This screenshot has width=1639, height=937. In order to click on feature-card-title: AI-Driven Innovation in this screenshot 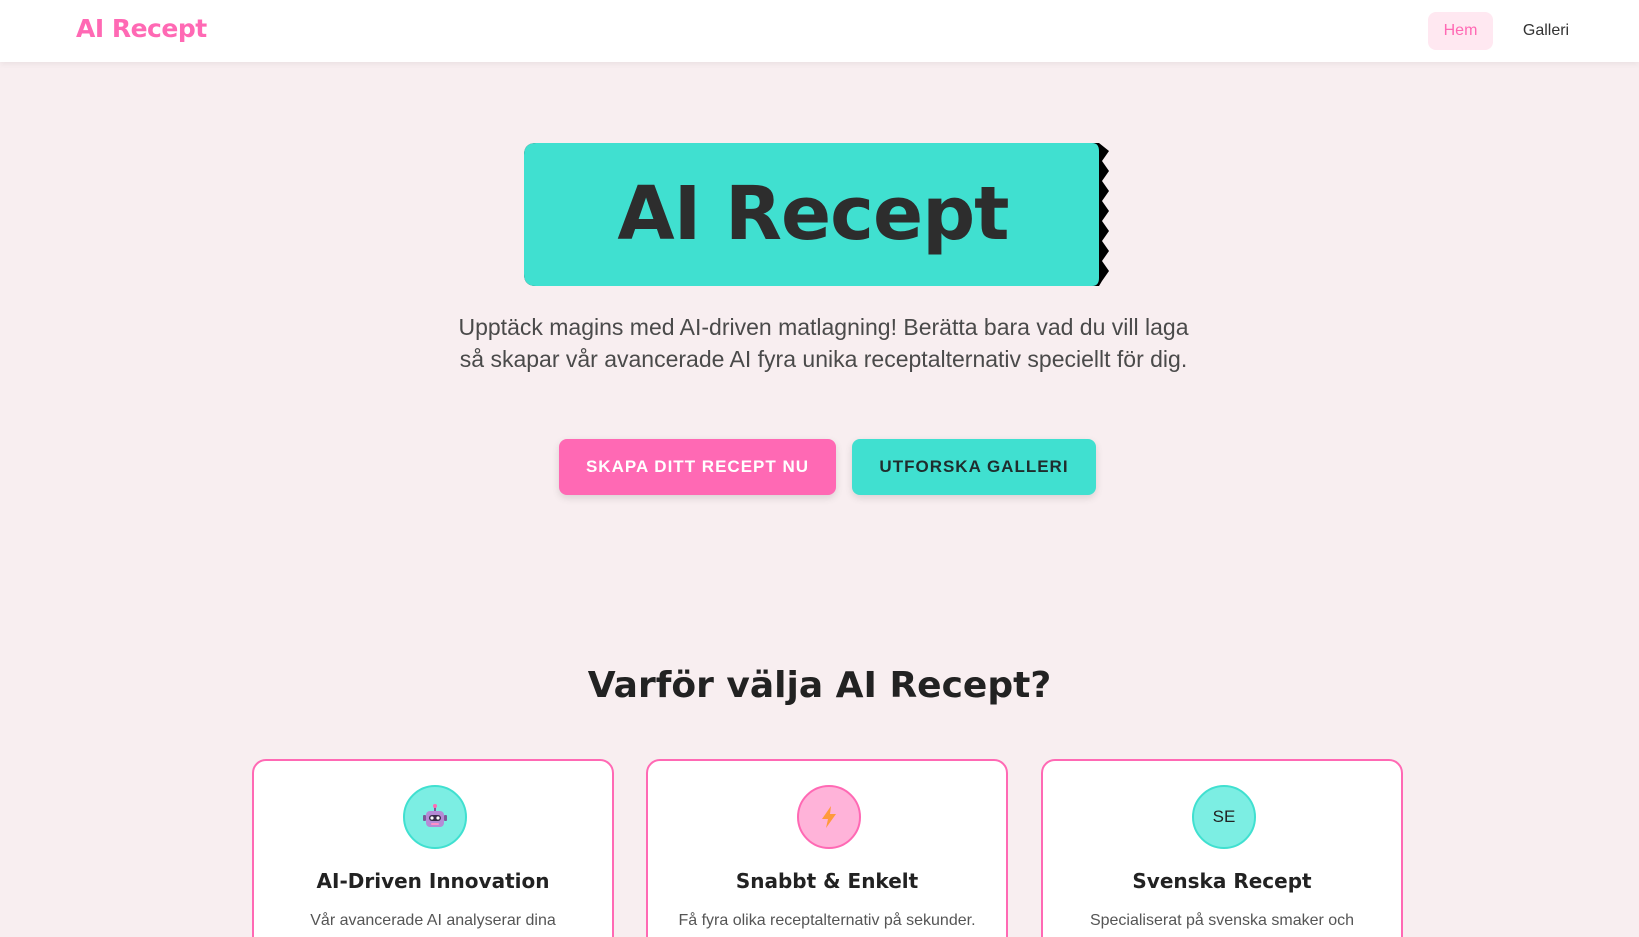, I will do `click(433, 881)`.